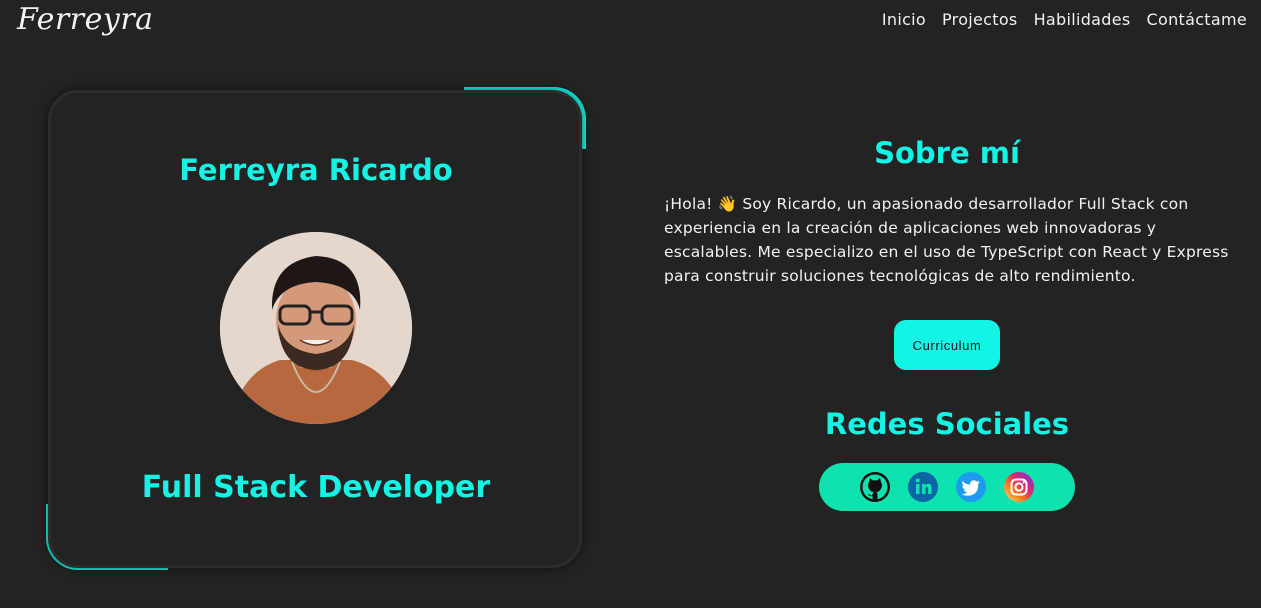  I want to click on avatar, so click(316, 328).